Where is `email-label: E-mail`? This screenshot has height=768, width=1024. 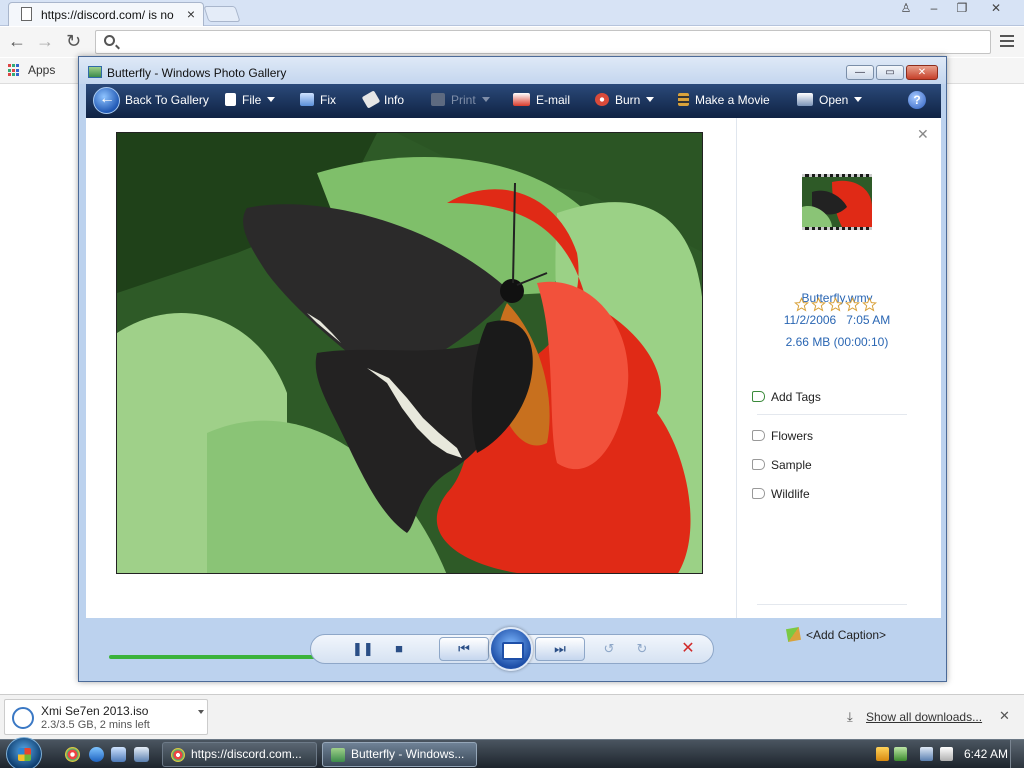
email-label: E-mail is located at coordinates (553, 100).